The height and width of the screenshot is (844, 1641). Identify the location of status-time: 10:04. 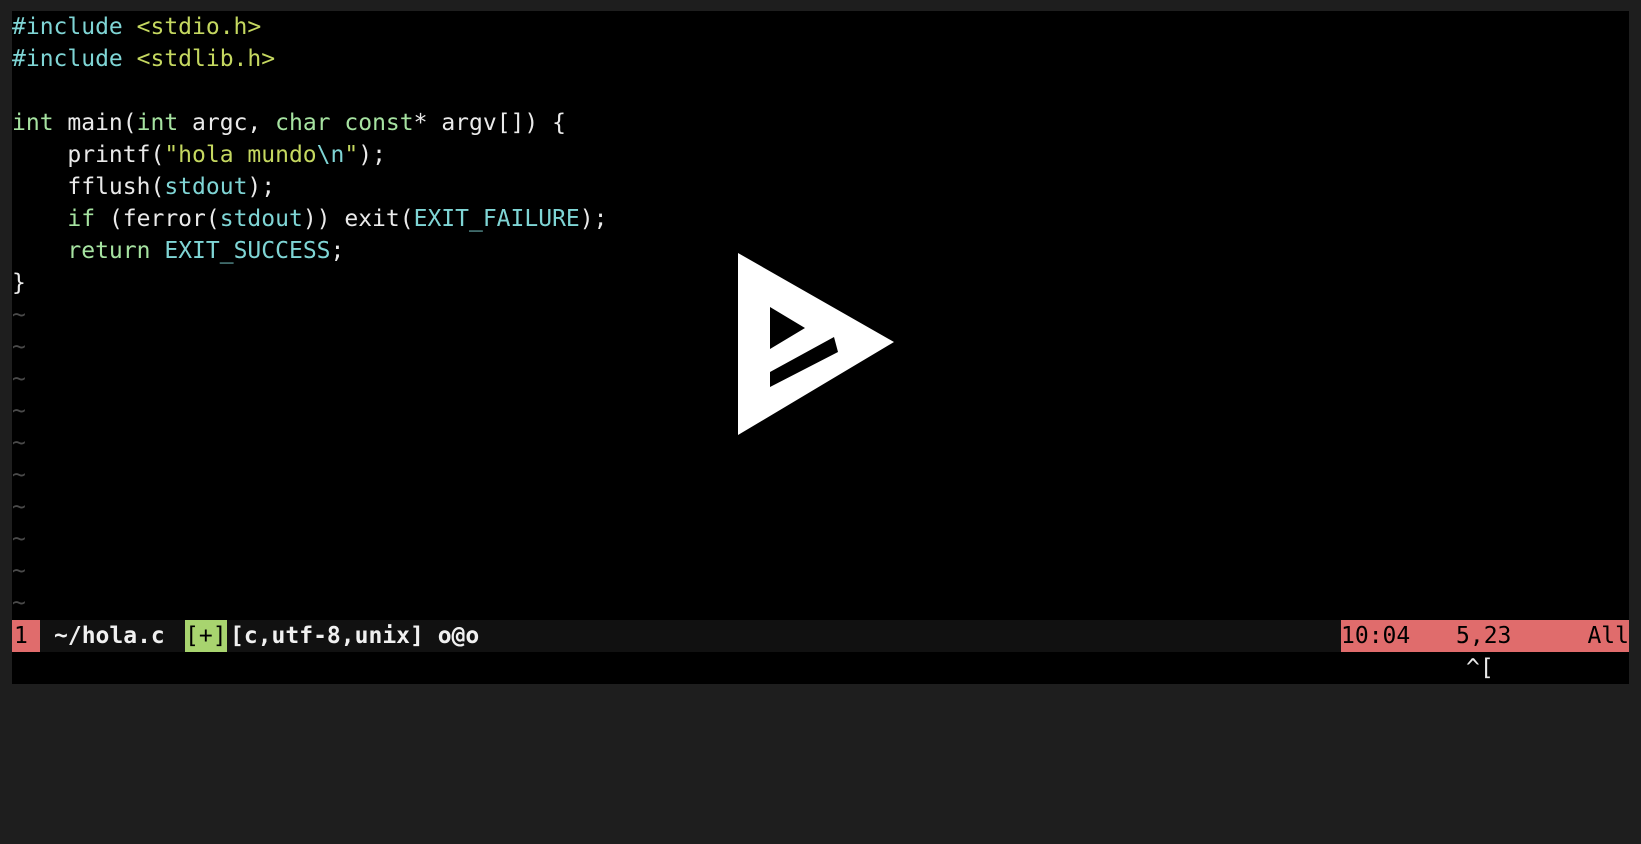
(1376, 636).